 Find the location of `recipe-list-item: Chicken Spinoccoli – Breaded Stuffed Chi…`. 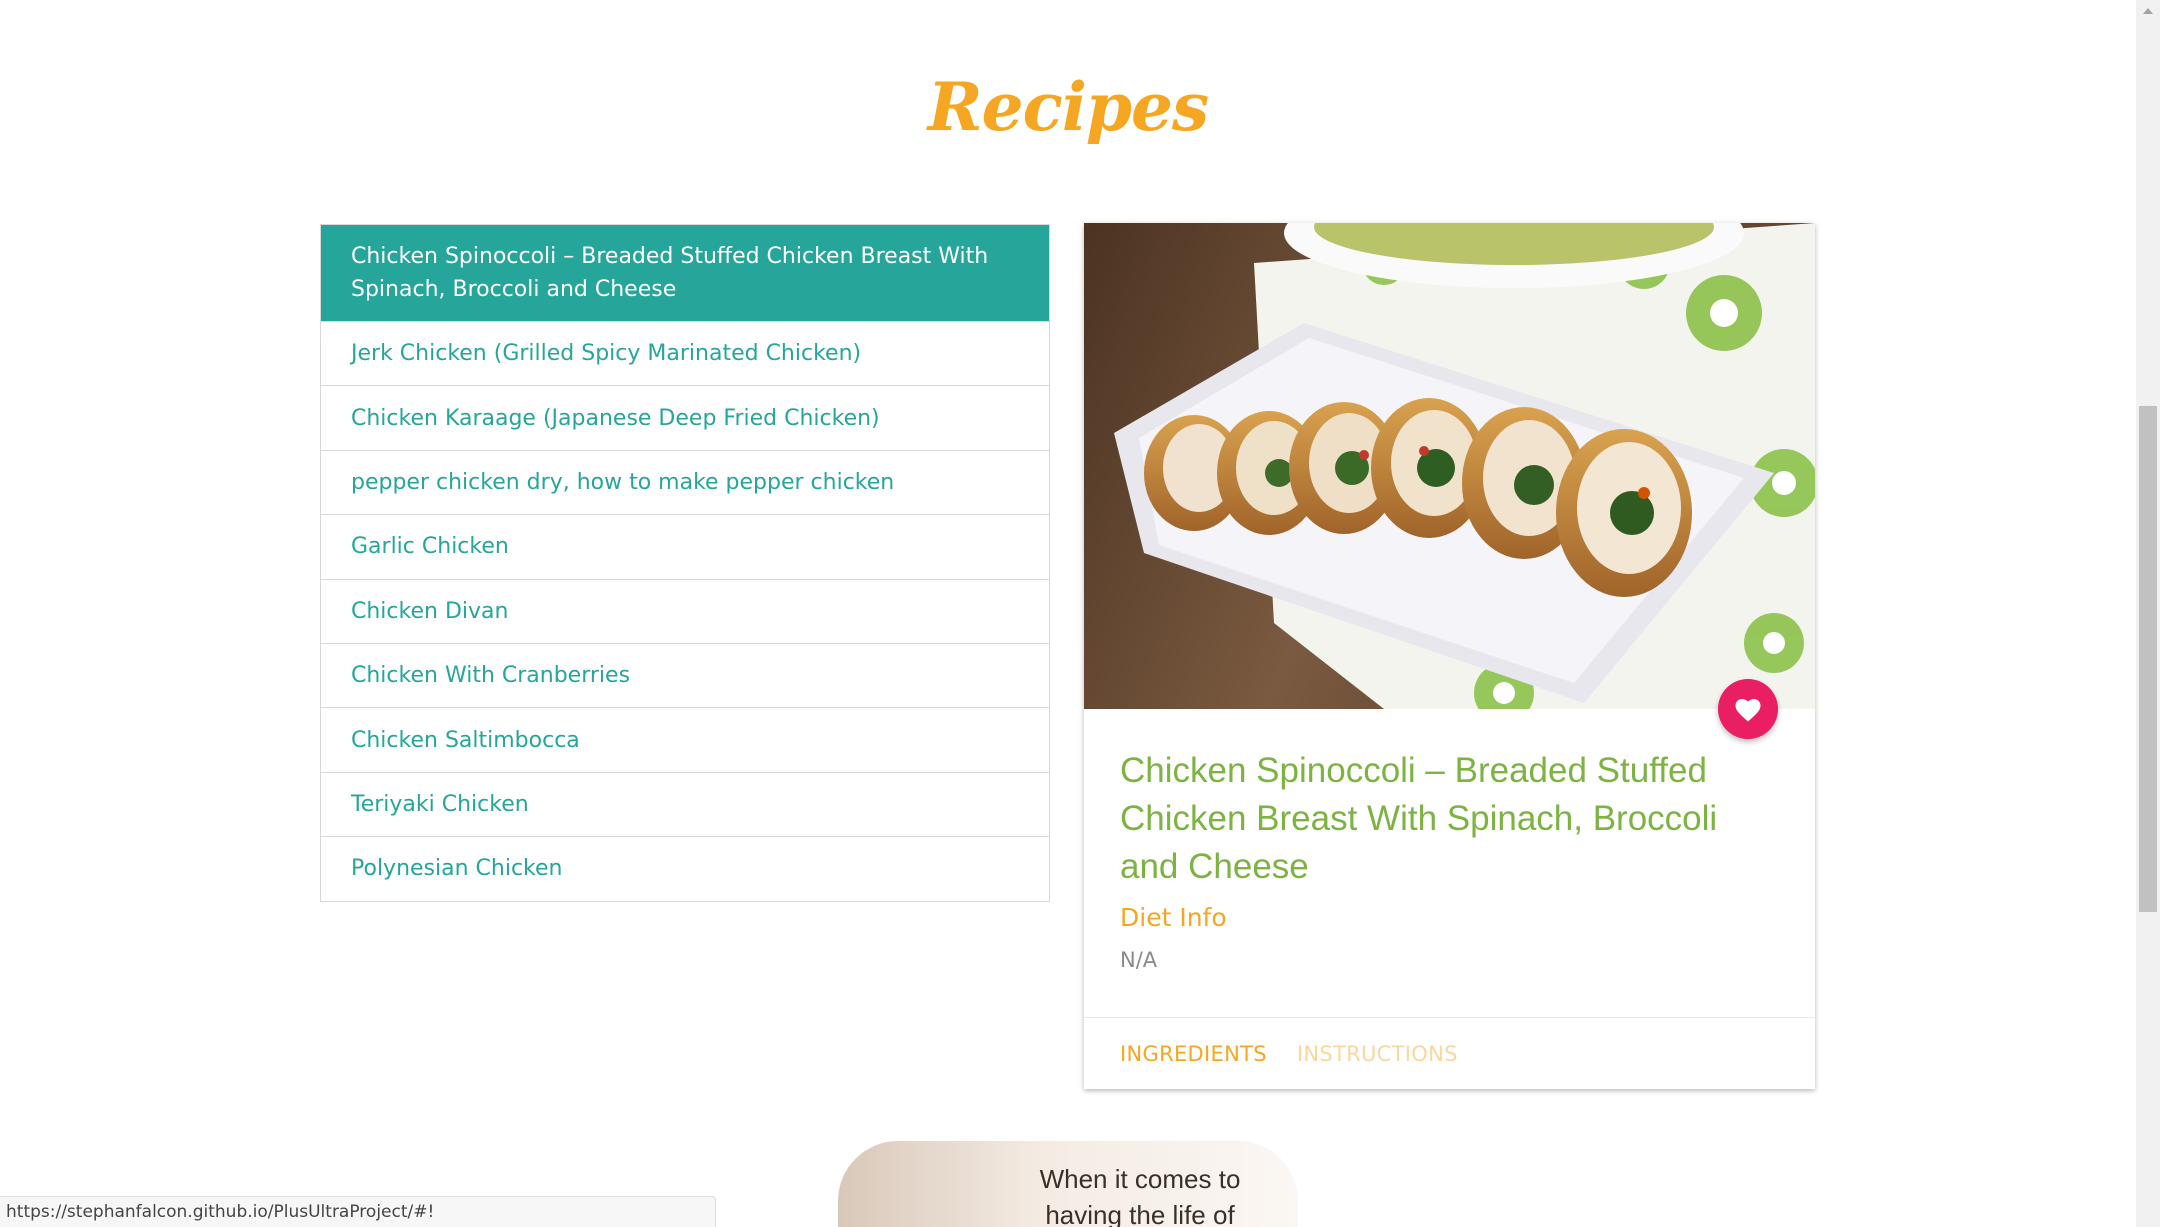

recipe-list-item: Chicken Spinoccoli – Breaded Stuffed Chi… is located at coordinates (685, 273).